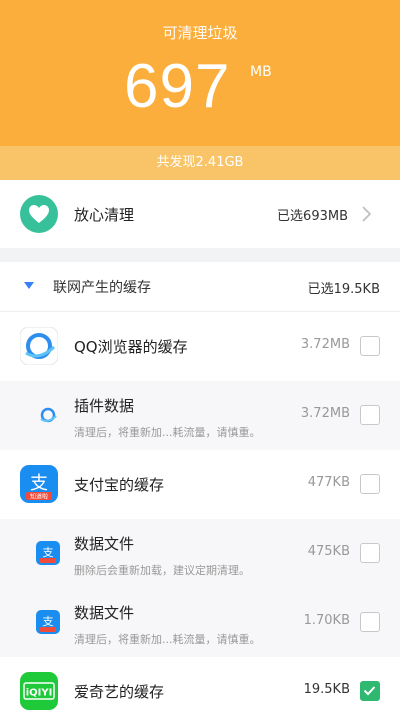 The image size is (400, 711). What do you see at coordinates (200, 684) in the screenshot?
I see `list-item-iqiyi: iQIYI 爱奇艺的缓存 19.5KB` at bounding box center [200, 684].